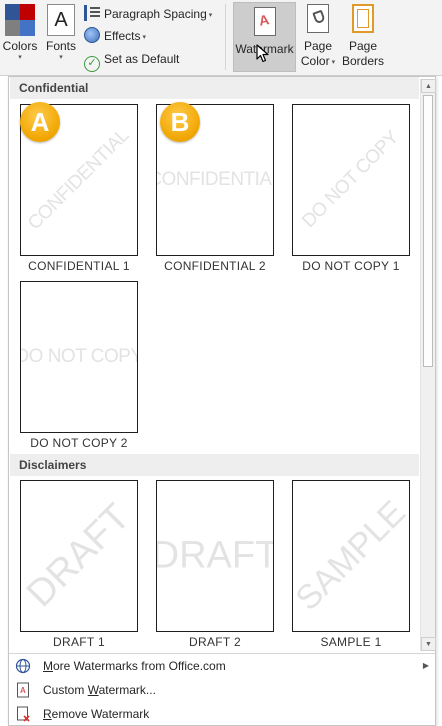 The height and width of the screenshot is (726, 442). Describe the element at coordinates (155, 14) in the screenshot. I see `paragraph-spacing-label: Paragraph Spacing` at that location.